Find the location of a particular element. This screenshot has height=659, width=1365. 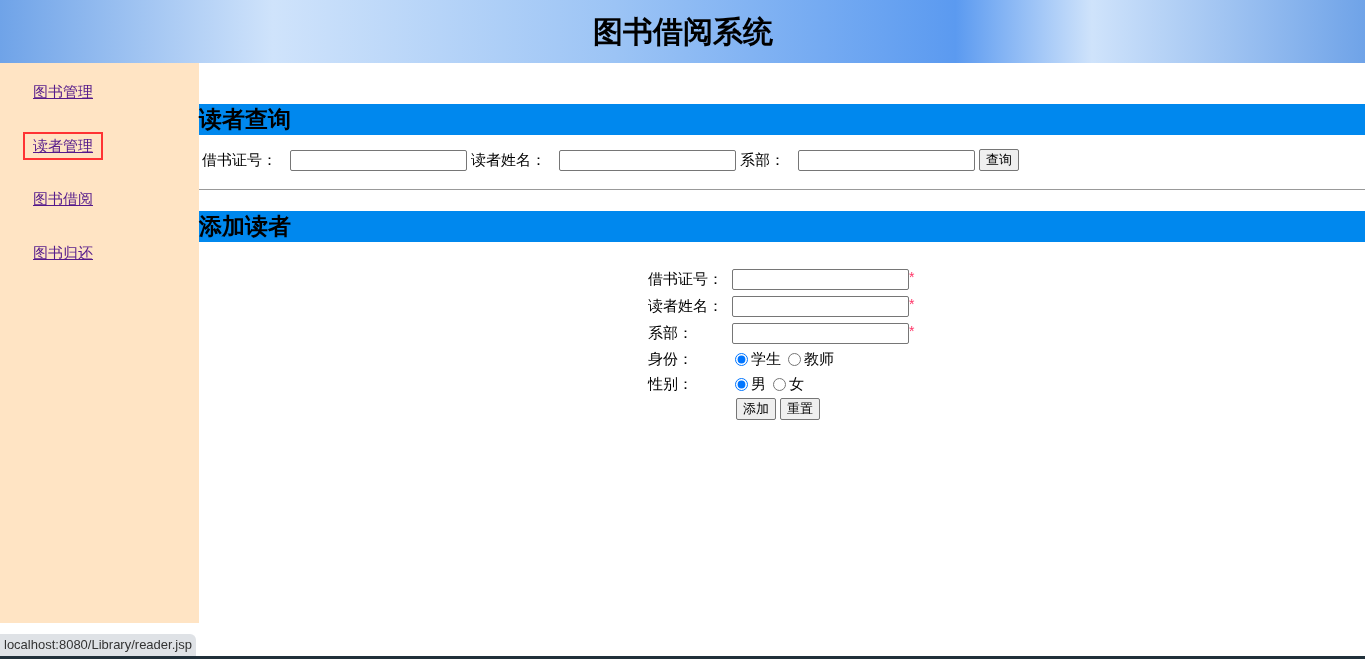

radio-label: 女 is located at coordinates (796, 384).